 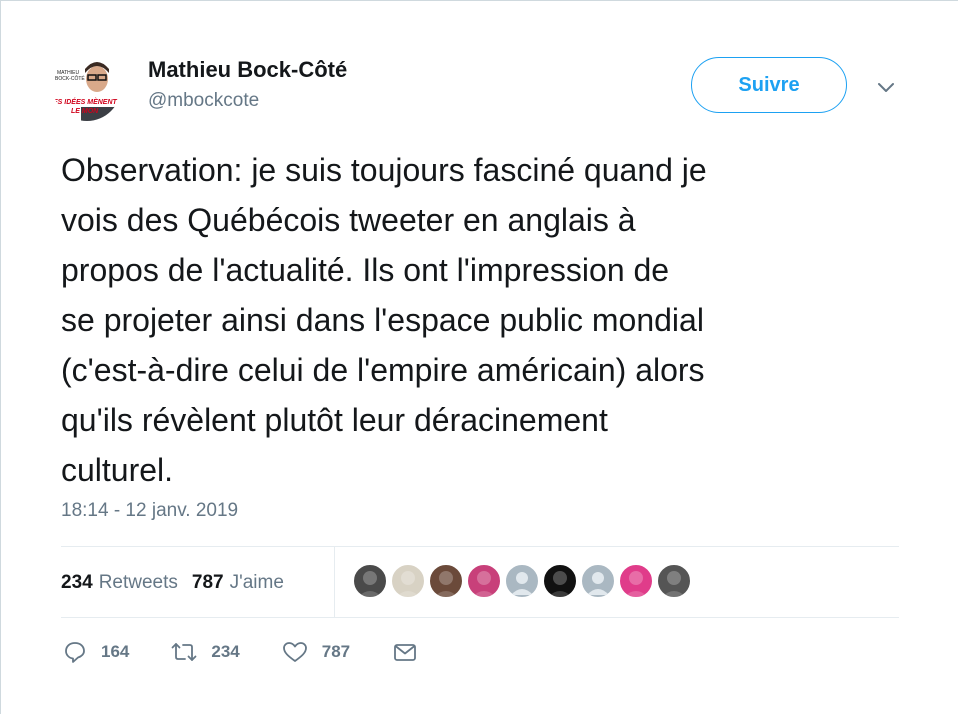 I want to click on retweet-count: 234, so click(x=225, y=651).